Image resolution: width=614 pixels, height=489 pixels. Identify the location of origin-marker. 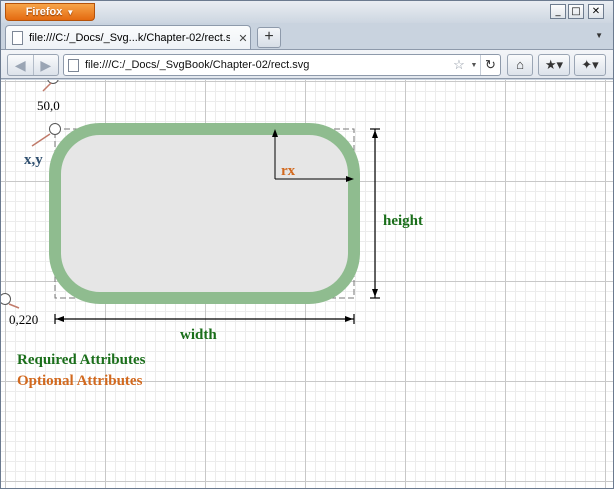
(53, 82).